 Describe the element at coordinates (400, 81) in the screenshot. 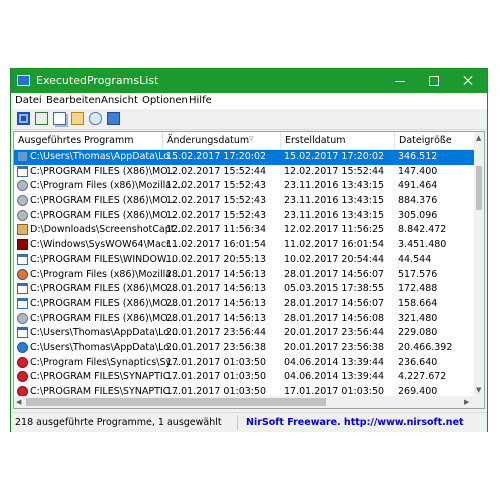

I see `minimize-button` at that location.